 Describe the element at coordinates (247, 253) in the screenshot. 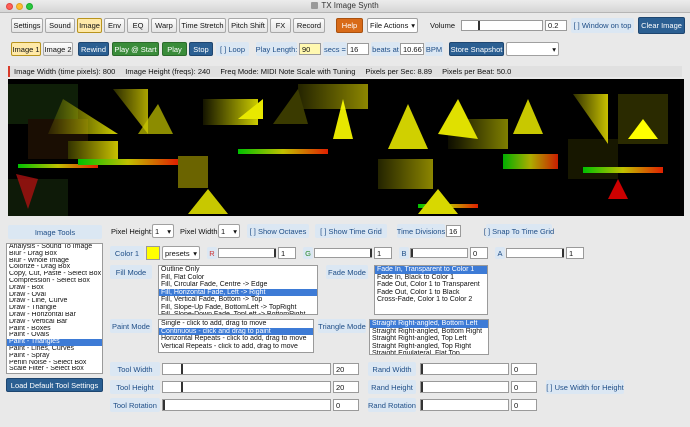

I see `red-slider` at that location.